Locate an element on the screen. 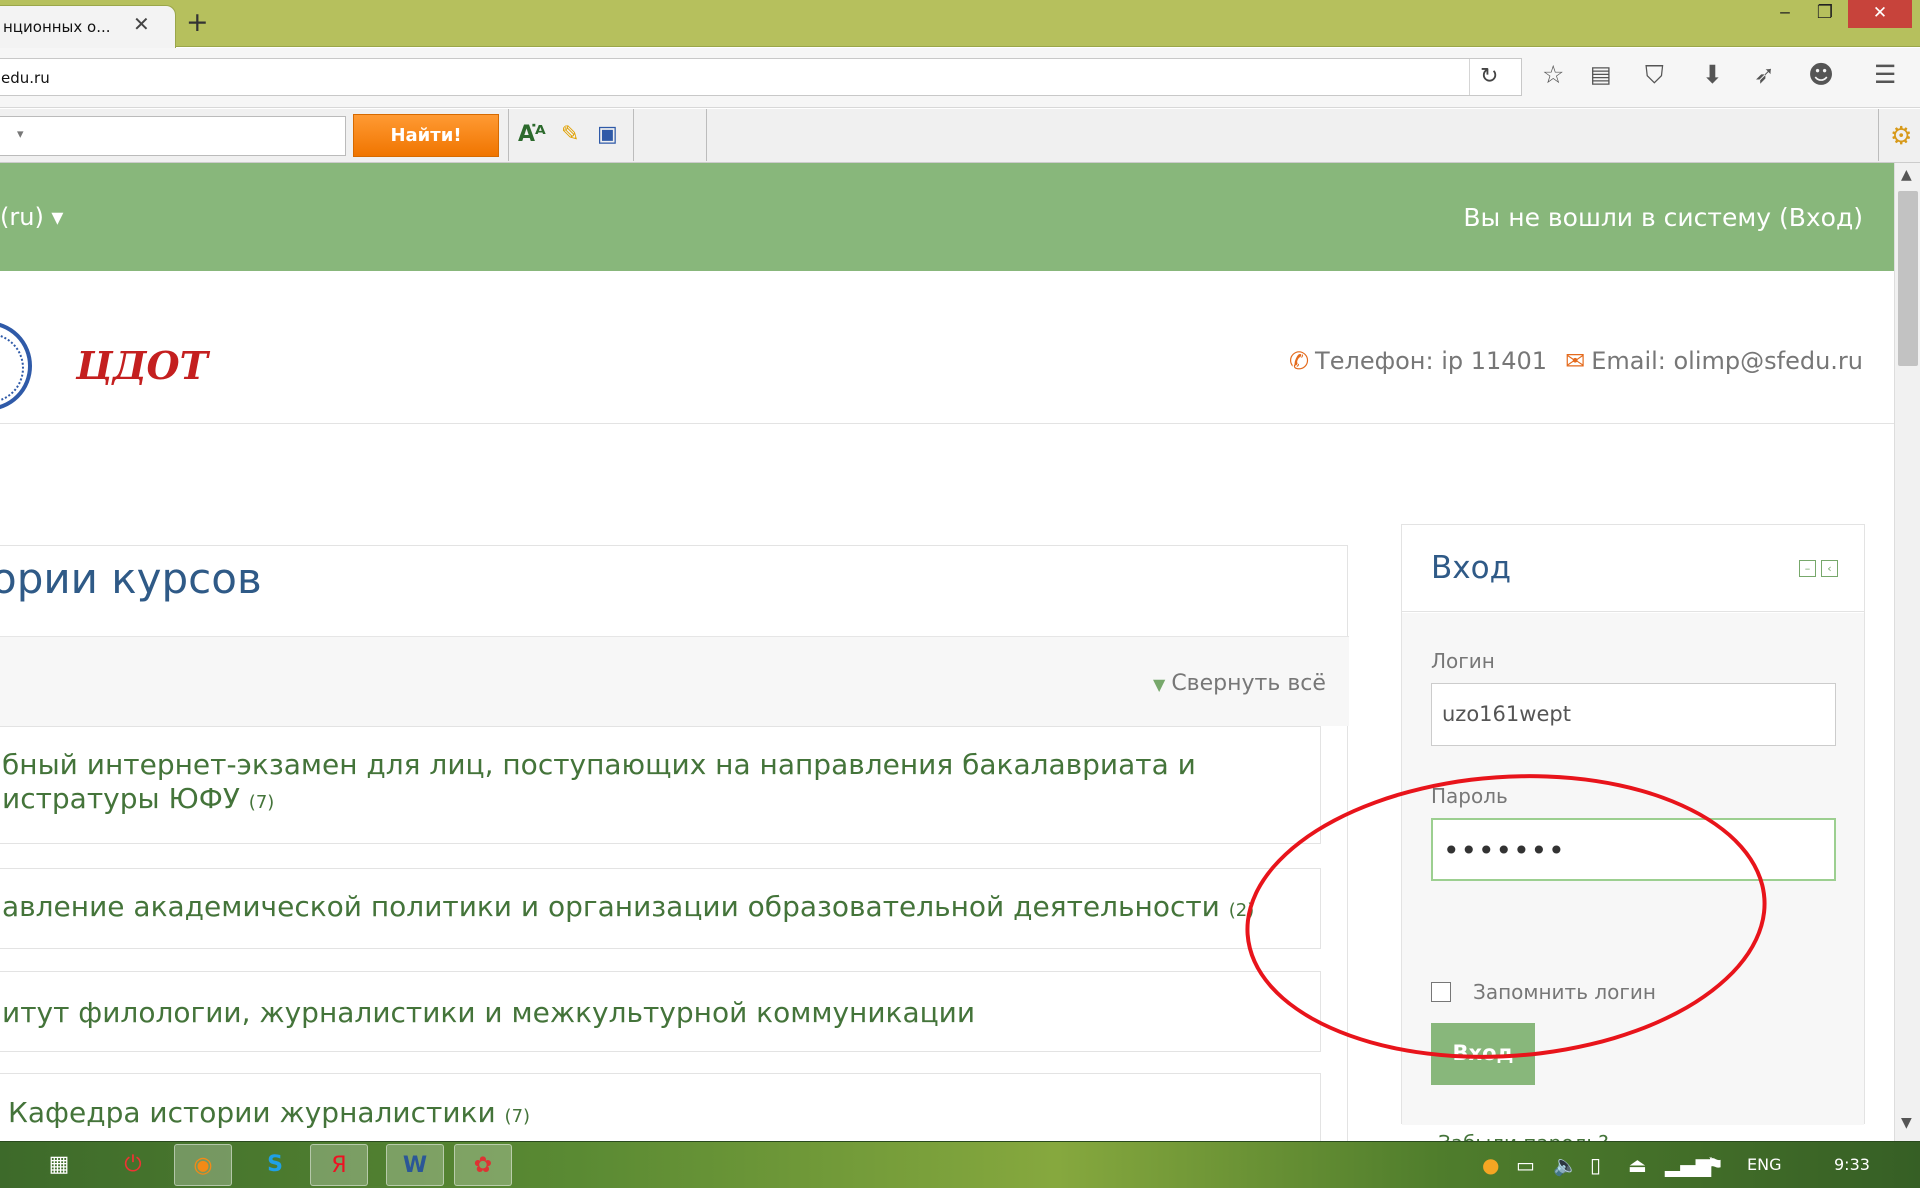  bookmark-star-icon: ☆ is located at coordinates (1553, 75).